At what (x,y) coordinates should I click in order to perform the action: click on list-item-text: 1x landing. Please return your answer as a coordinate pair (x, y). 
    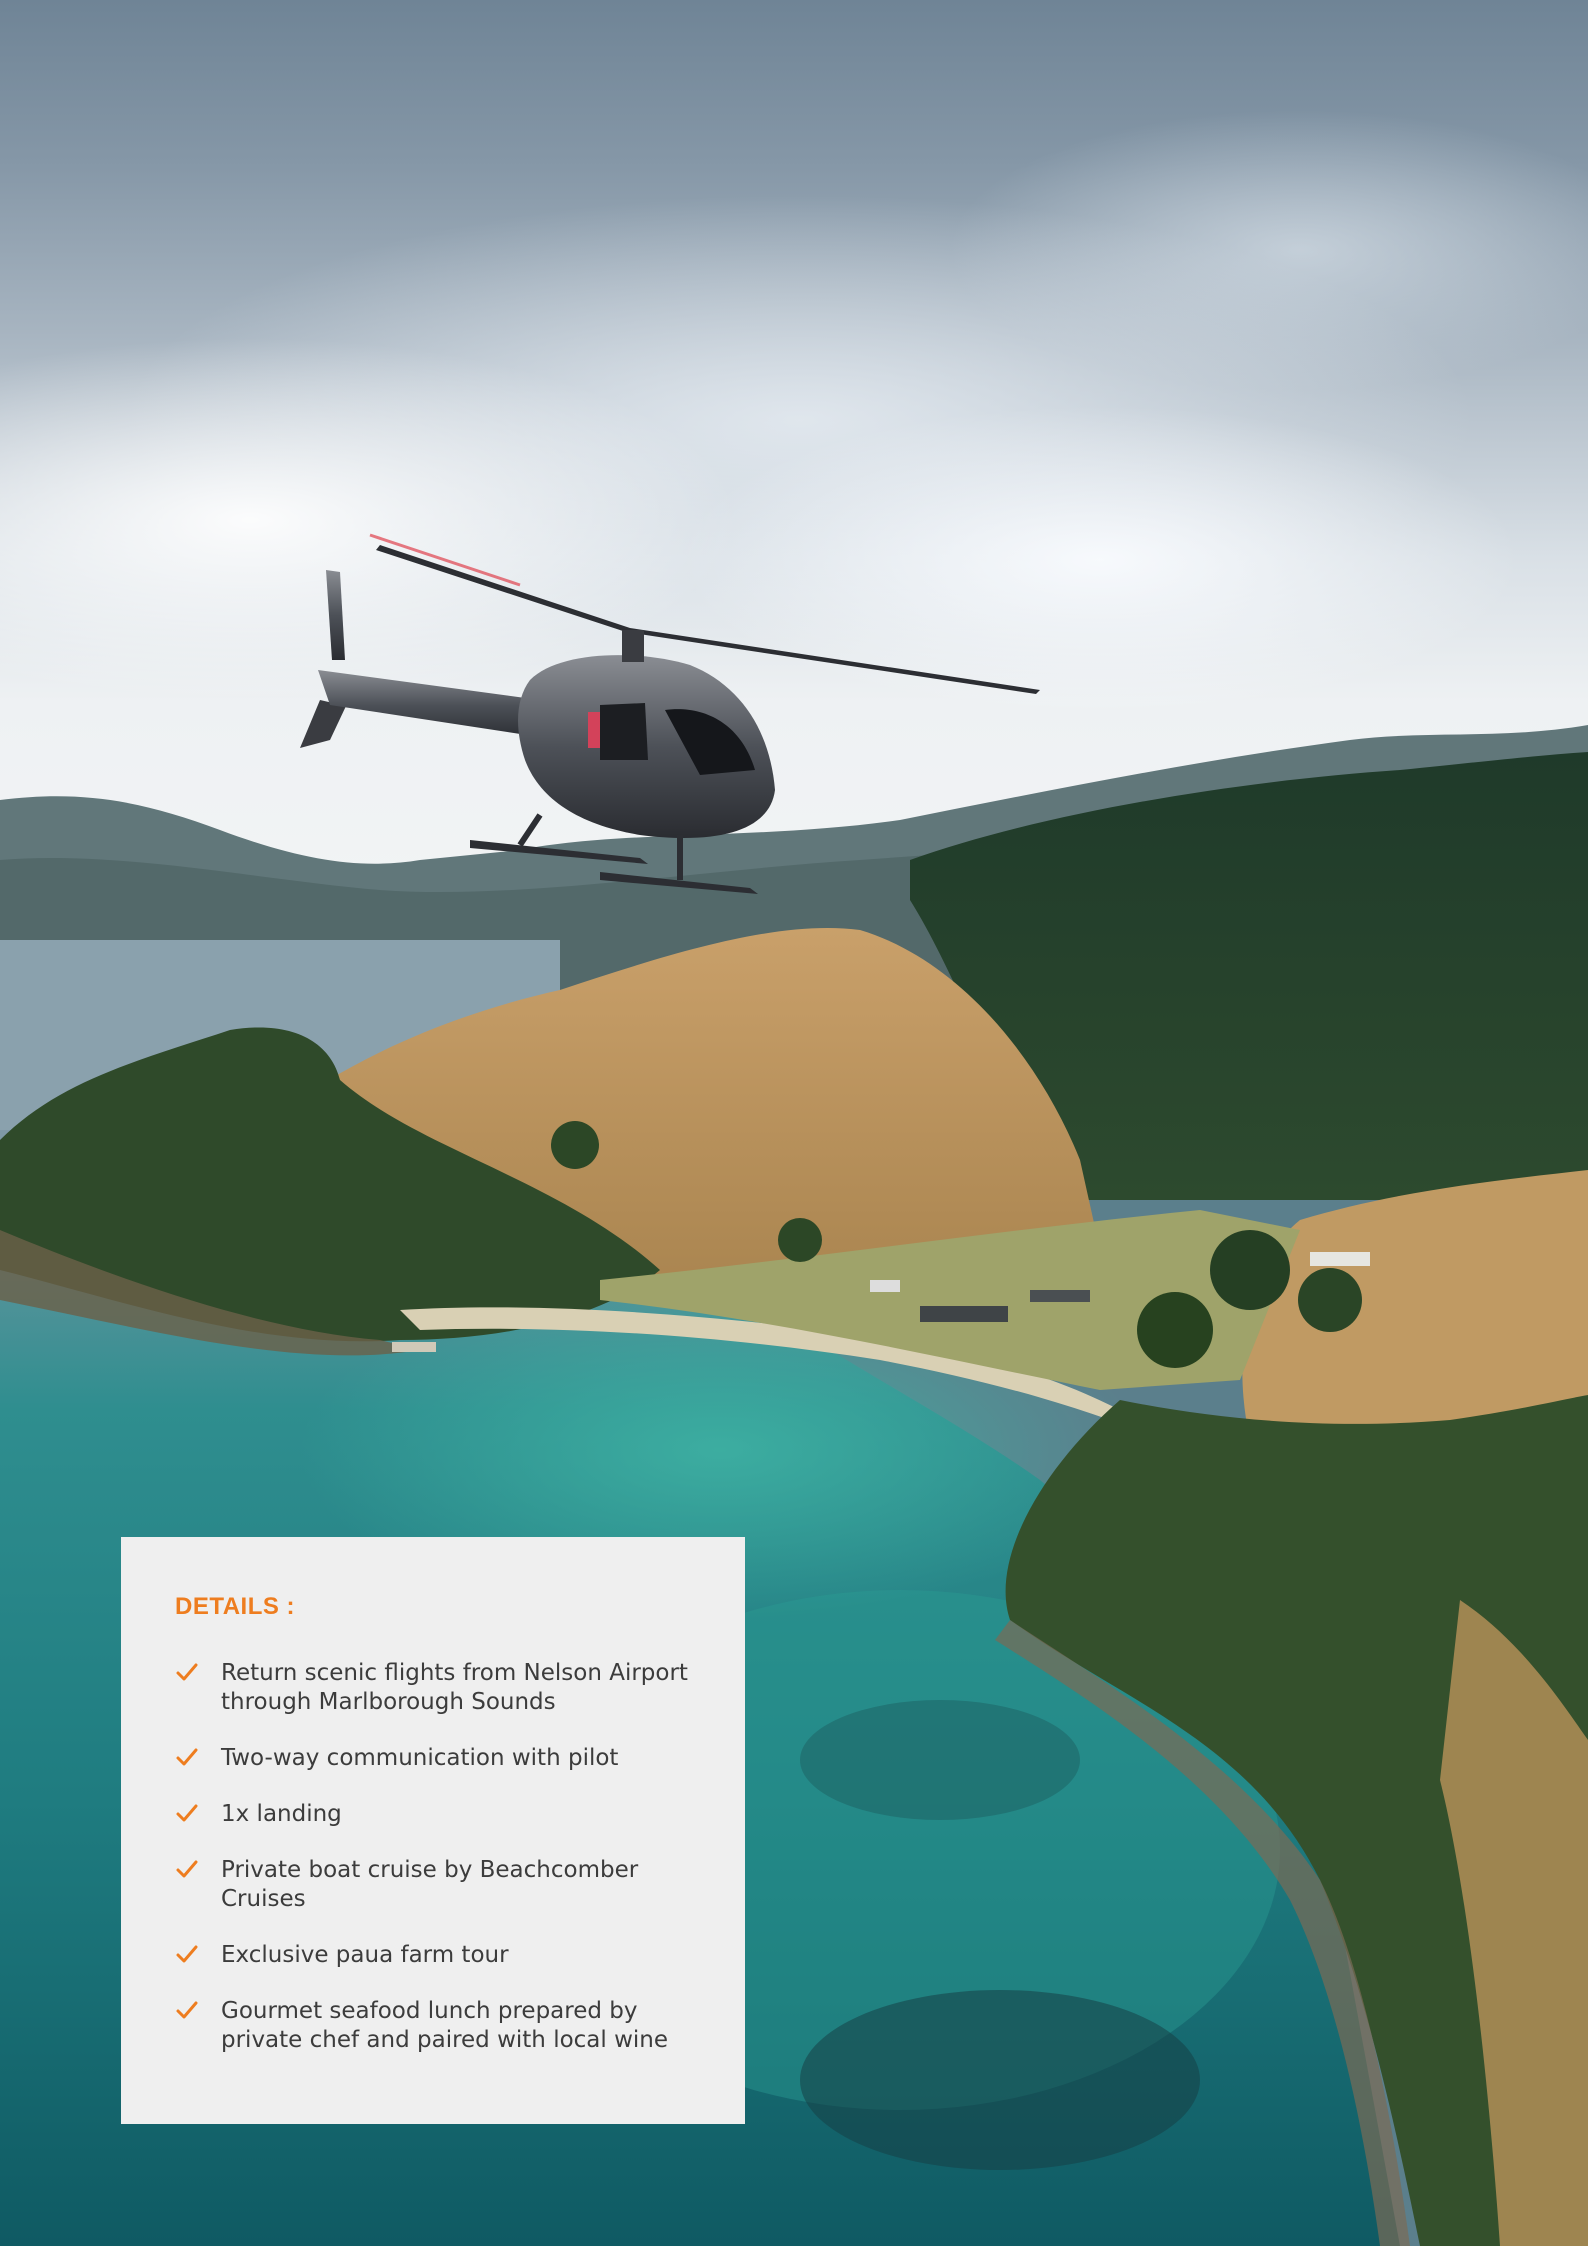
    Looking at the image, I should click on (281, 1814).